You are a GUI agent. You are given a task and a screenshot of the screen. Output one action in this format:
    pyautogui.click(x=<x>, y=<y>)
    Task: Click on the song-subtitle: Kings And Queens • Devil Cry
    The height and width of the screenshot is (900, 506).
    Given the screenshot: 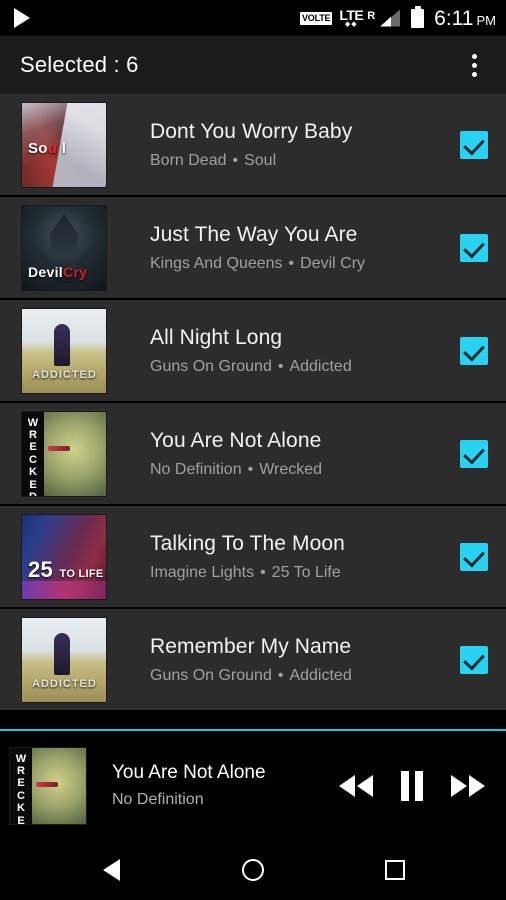 What is the action you would take?
    pyautogui.click(x=298, y=264)
    